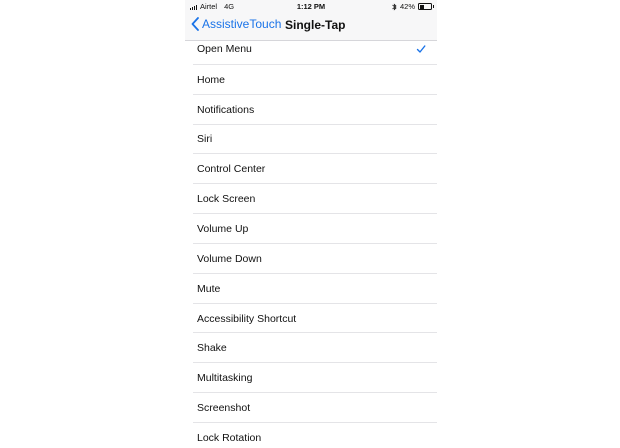 The height and width of the screenshot is (448, 620). I want to click on option-row: Multitasking, so click(311, 378).